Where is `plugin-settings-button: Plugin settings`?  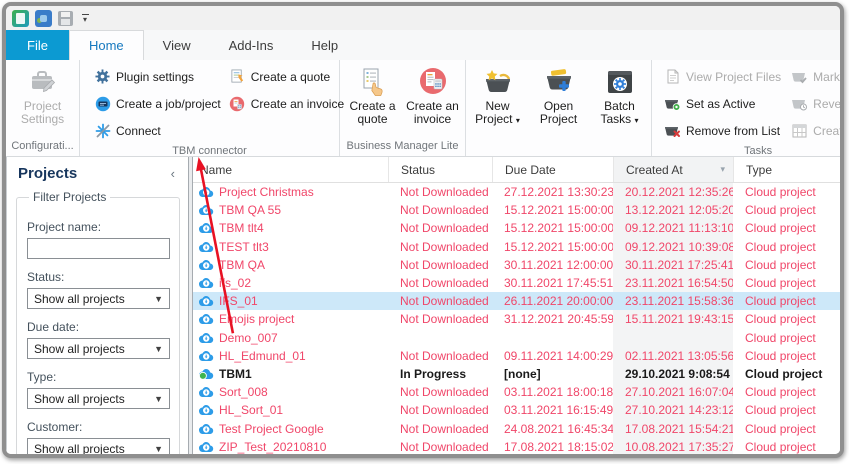 plugin-settings-button: Plugin settings is located at coordinates (157, 76).